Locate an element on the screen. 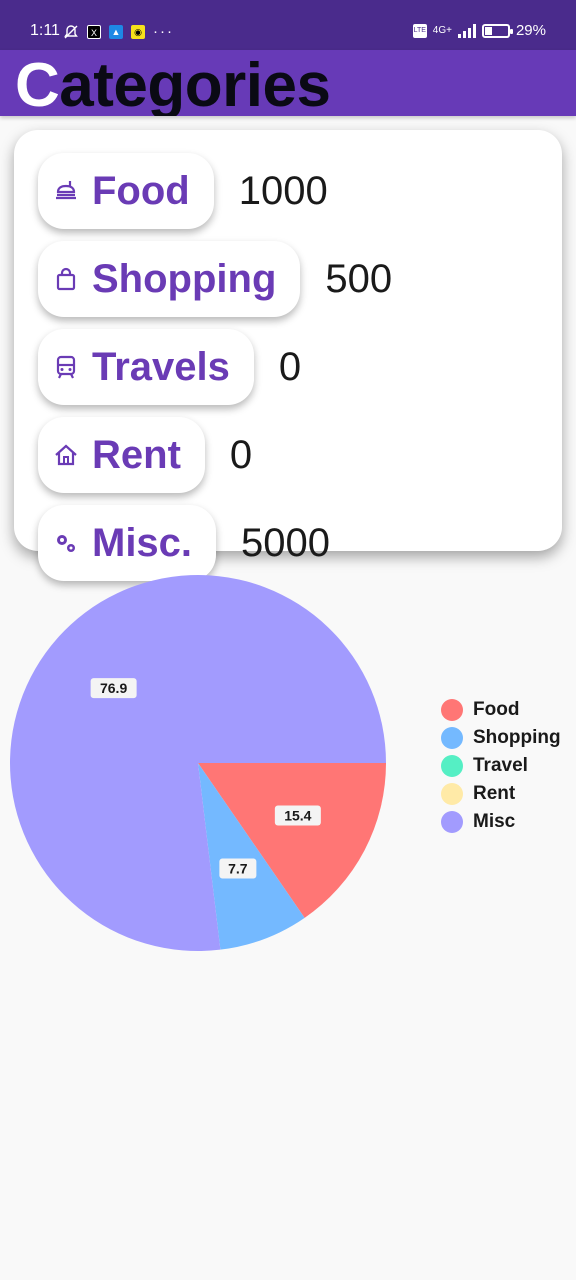 The image size is (576, 1280). category-chip-food: Food is located at coordinates (126, 191).